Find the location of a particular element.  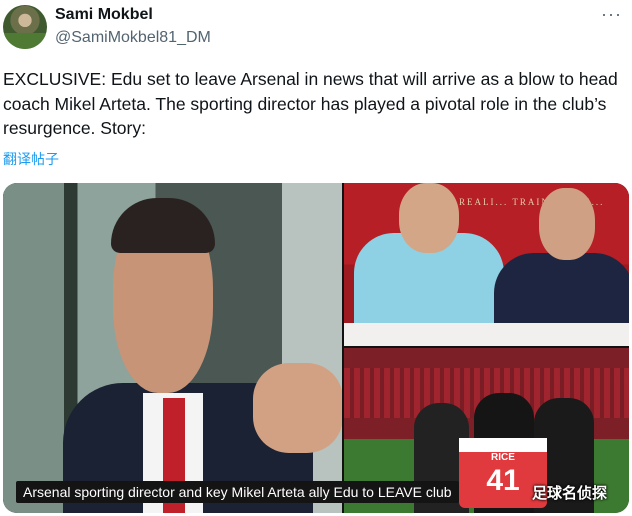

author-handle: @SamiMokbel81_DM is located at coordinates (133, 38).